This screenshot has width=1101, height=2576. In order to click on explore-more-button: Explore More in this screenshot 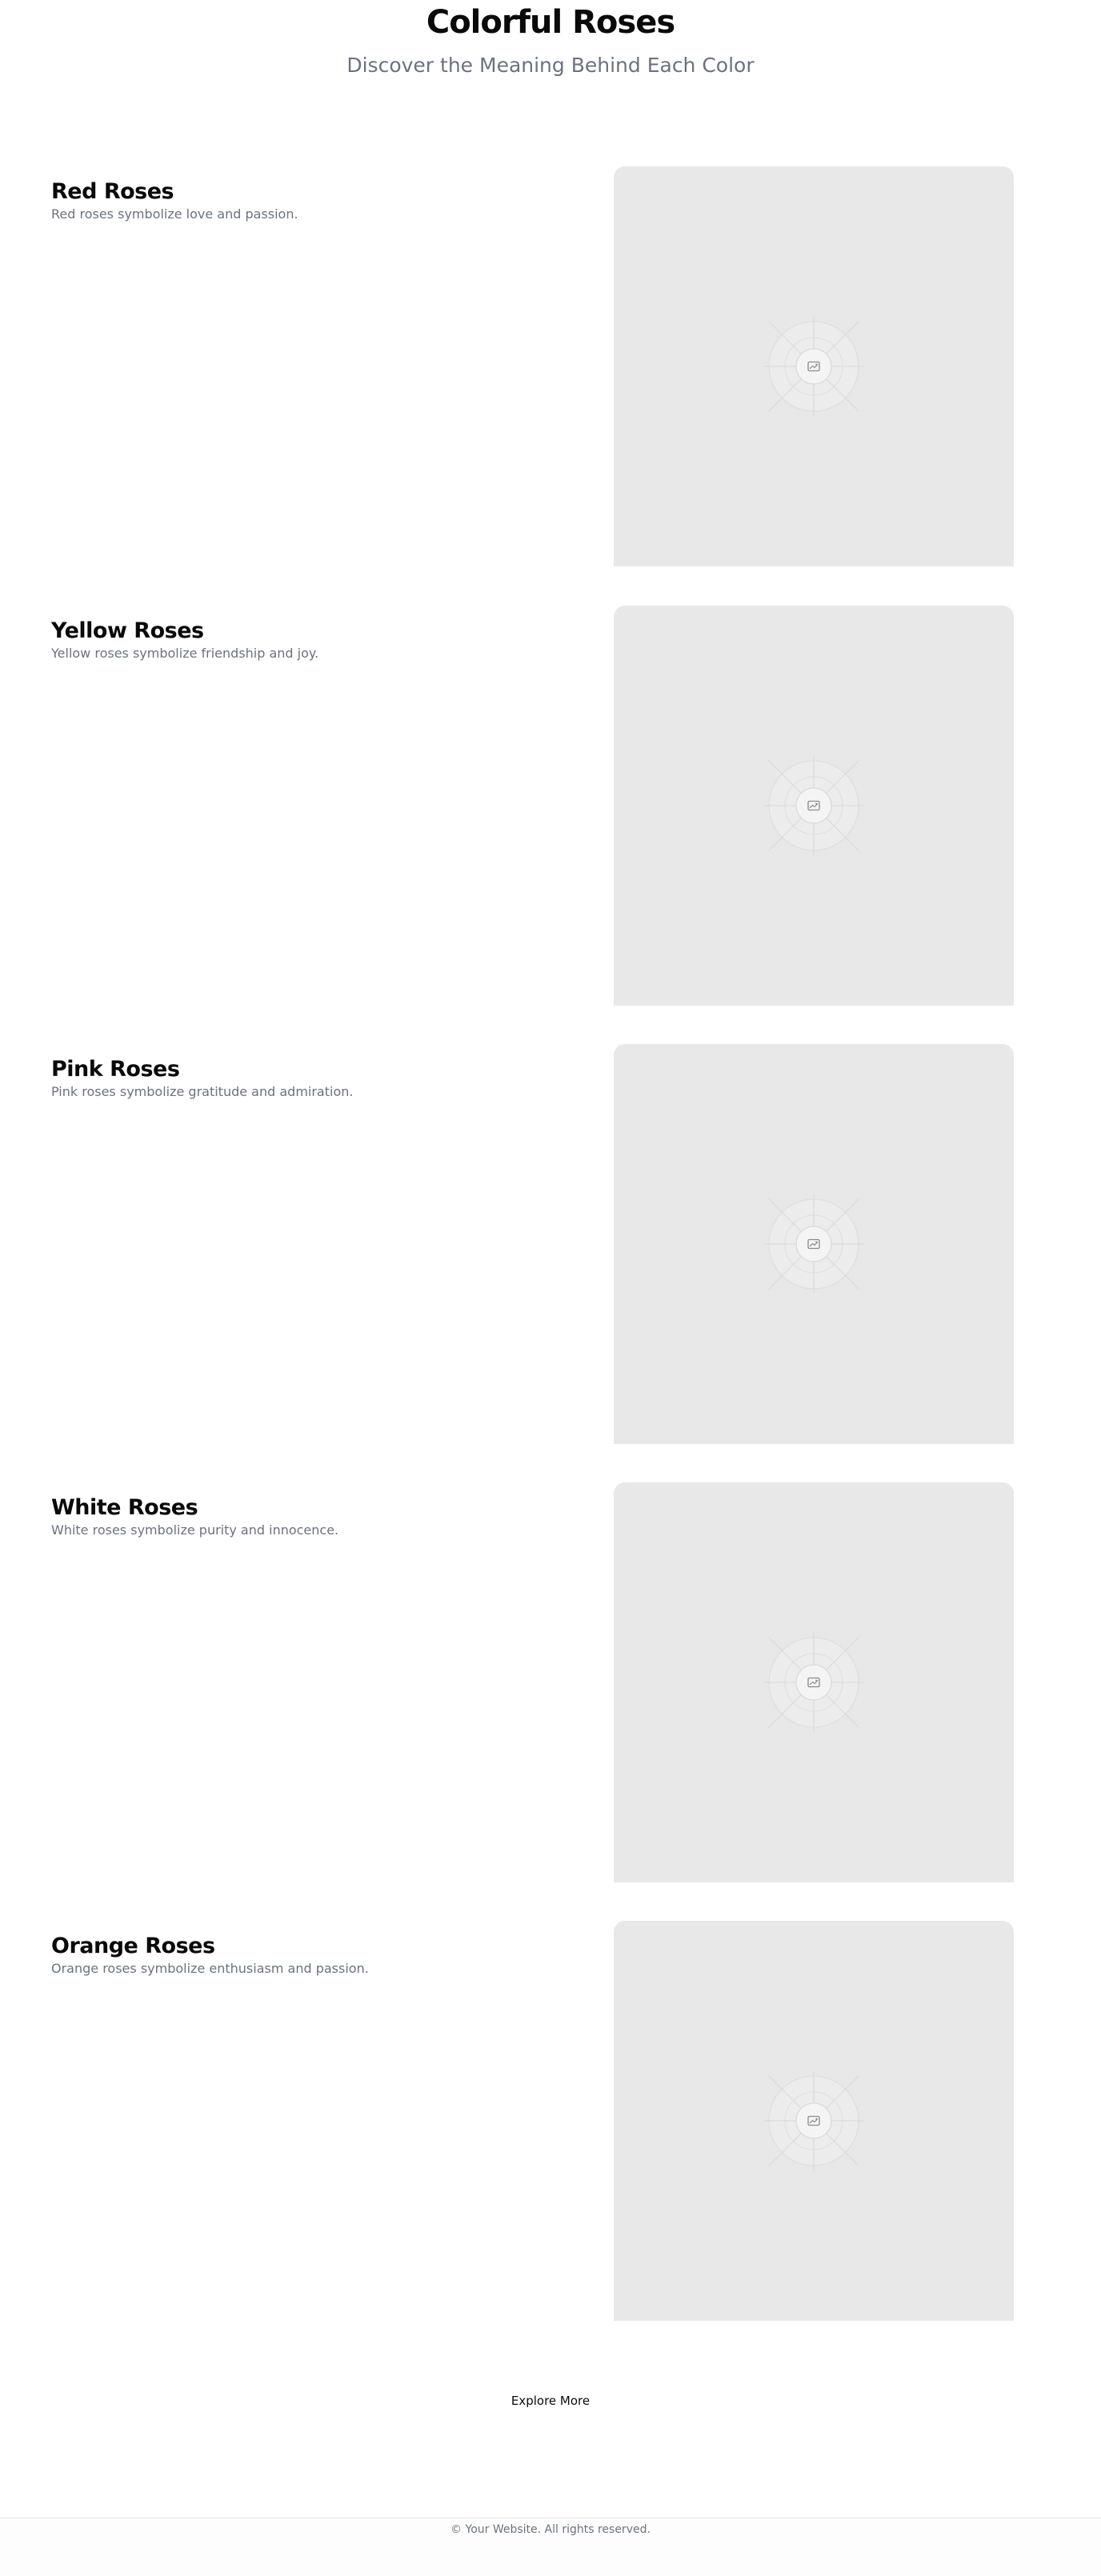, I will do `click(550, 2400)`.